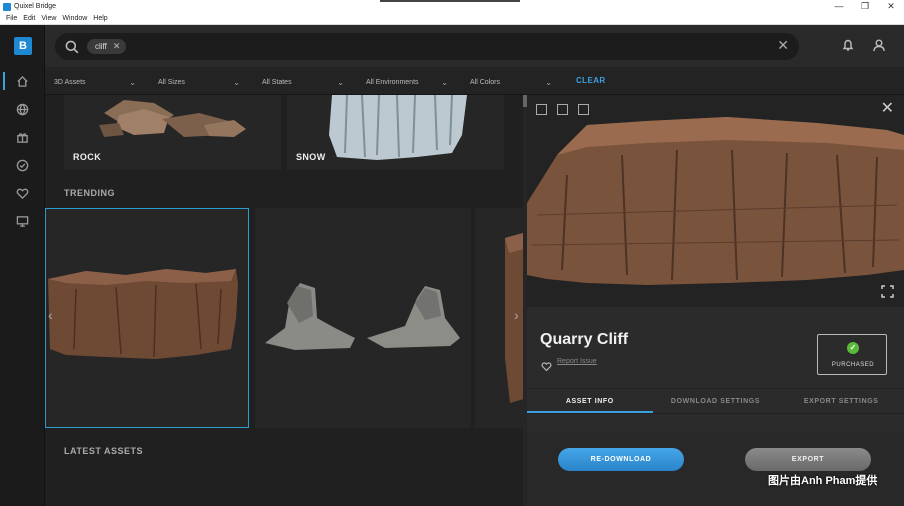 Image resolution: width=904 pixels, height=506 pixels. I want to click on globe-icon, so click(22, 109).